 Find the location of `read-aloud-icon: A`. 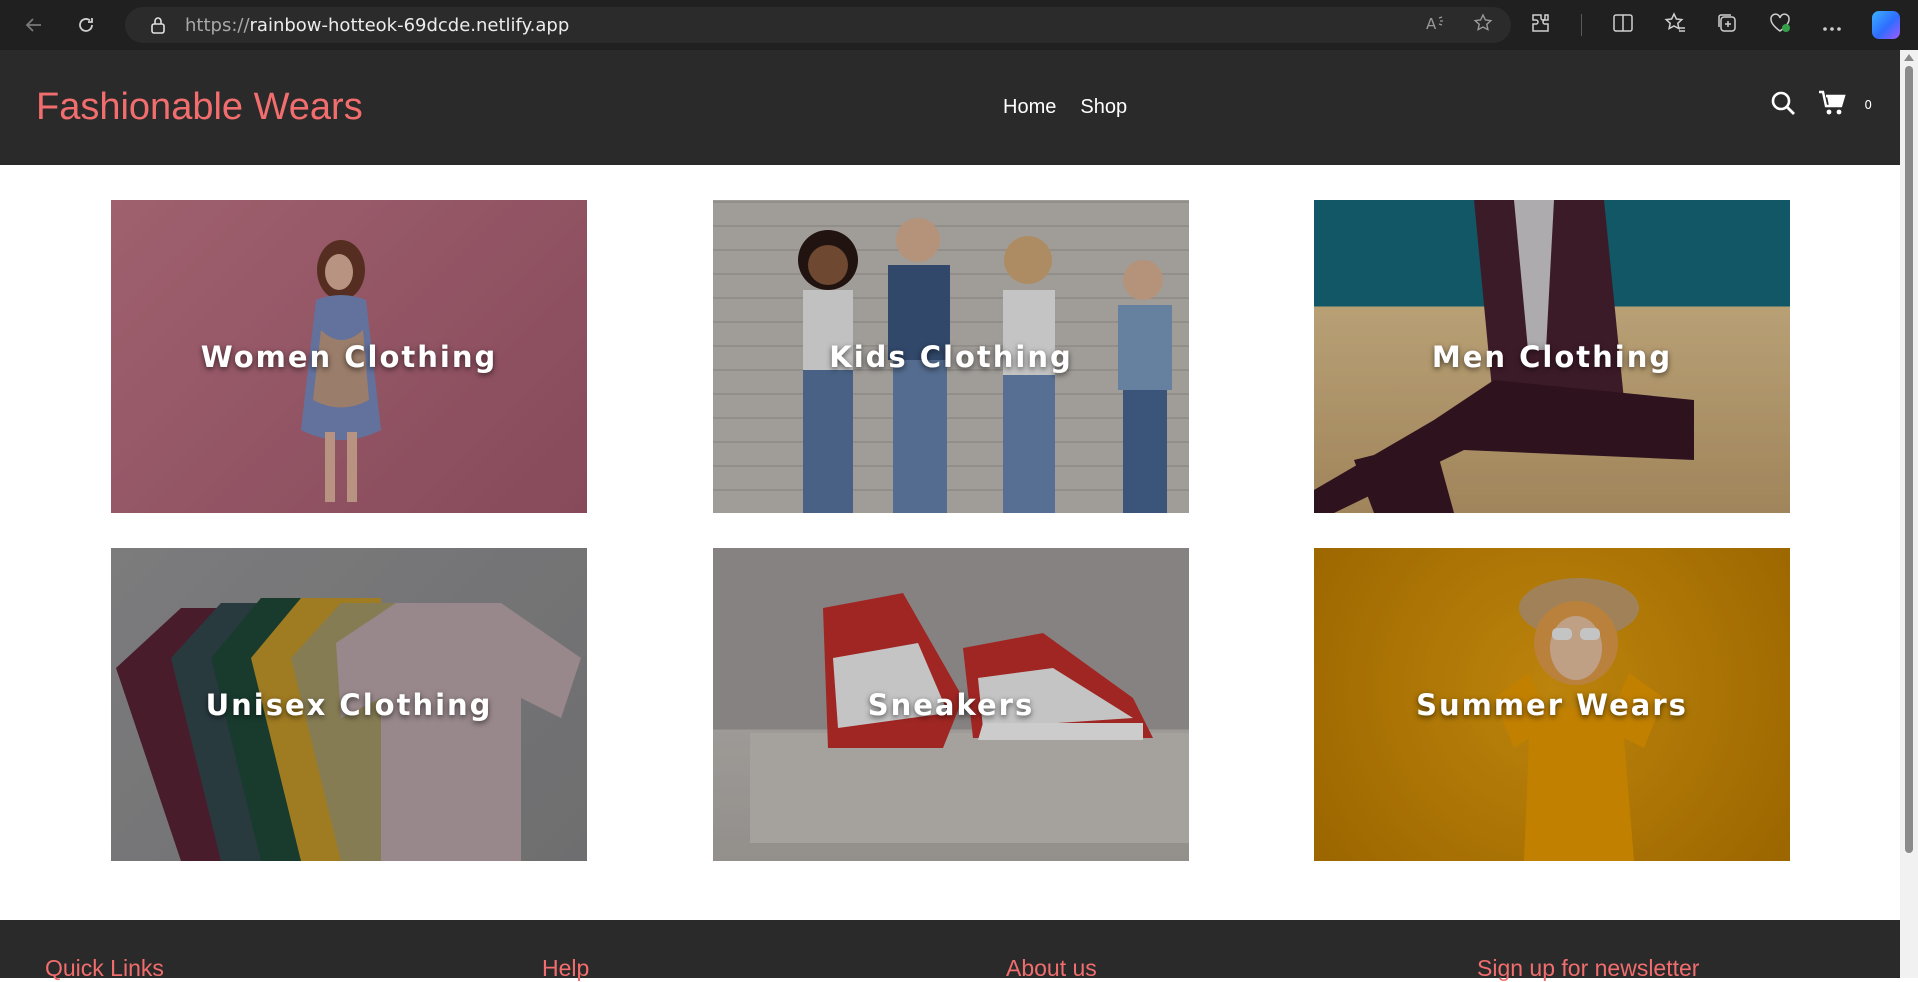

read-aloud-icon: A is located at coordinates (1436, 25).